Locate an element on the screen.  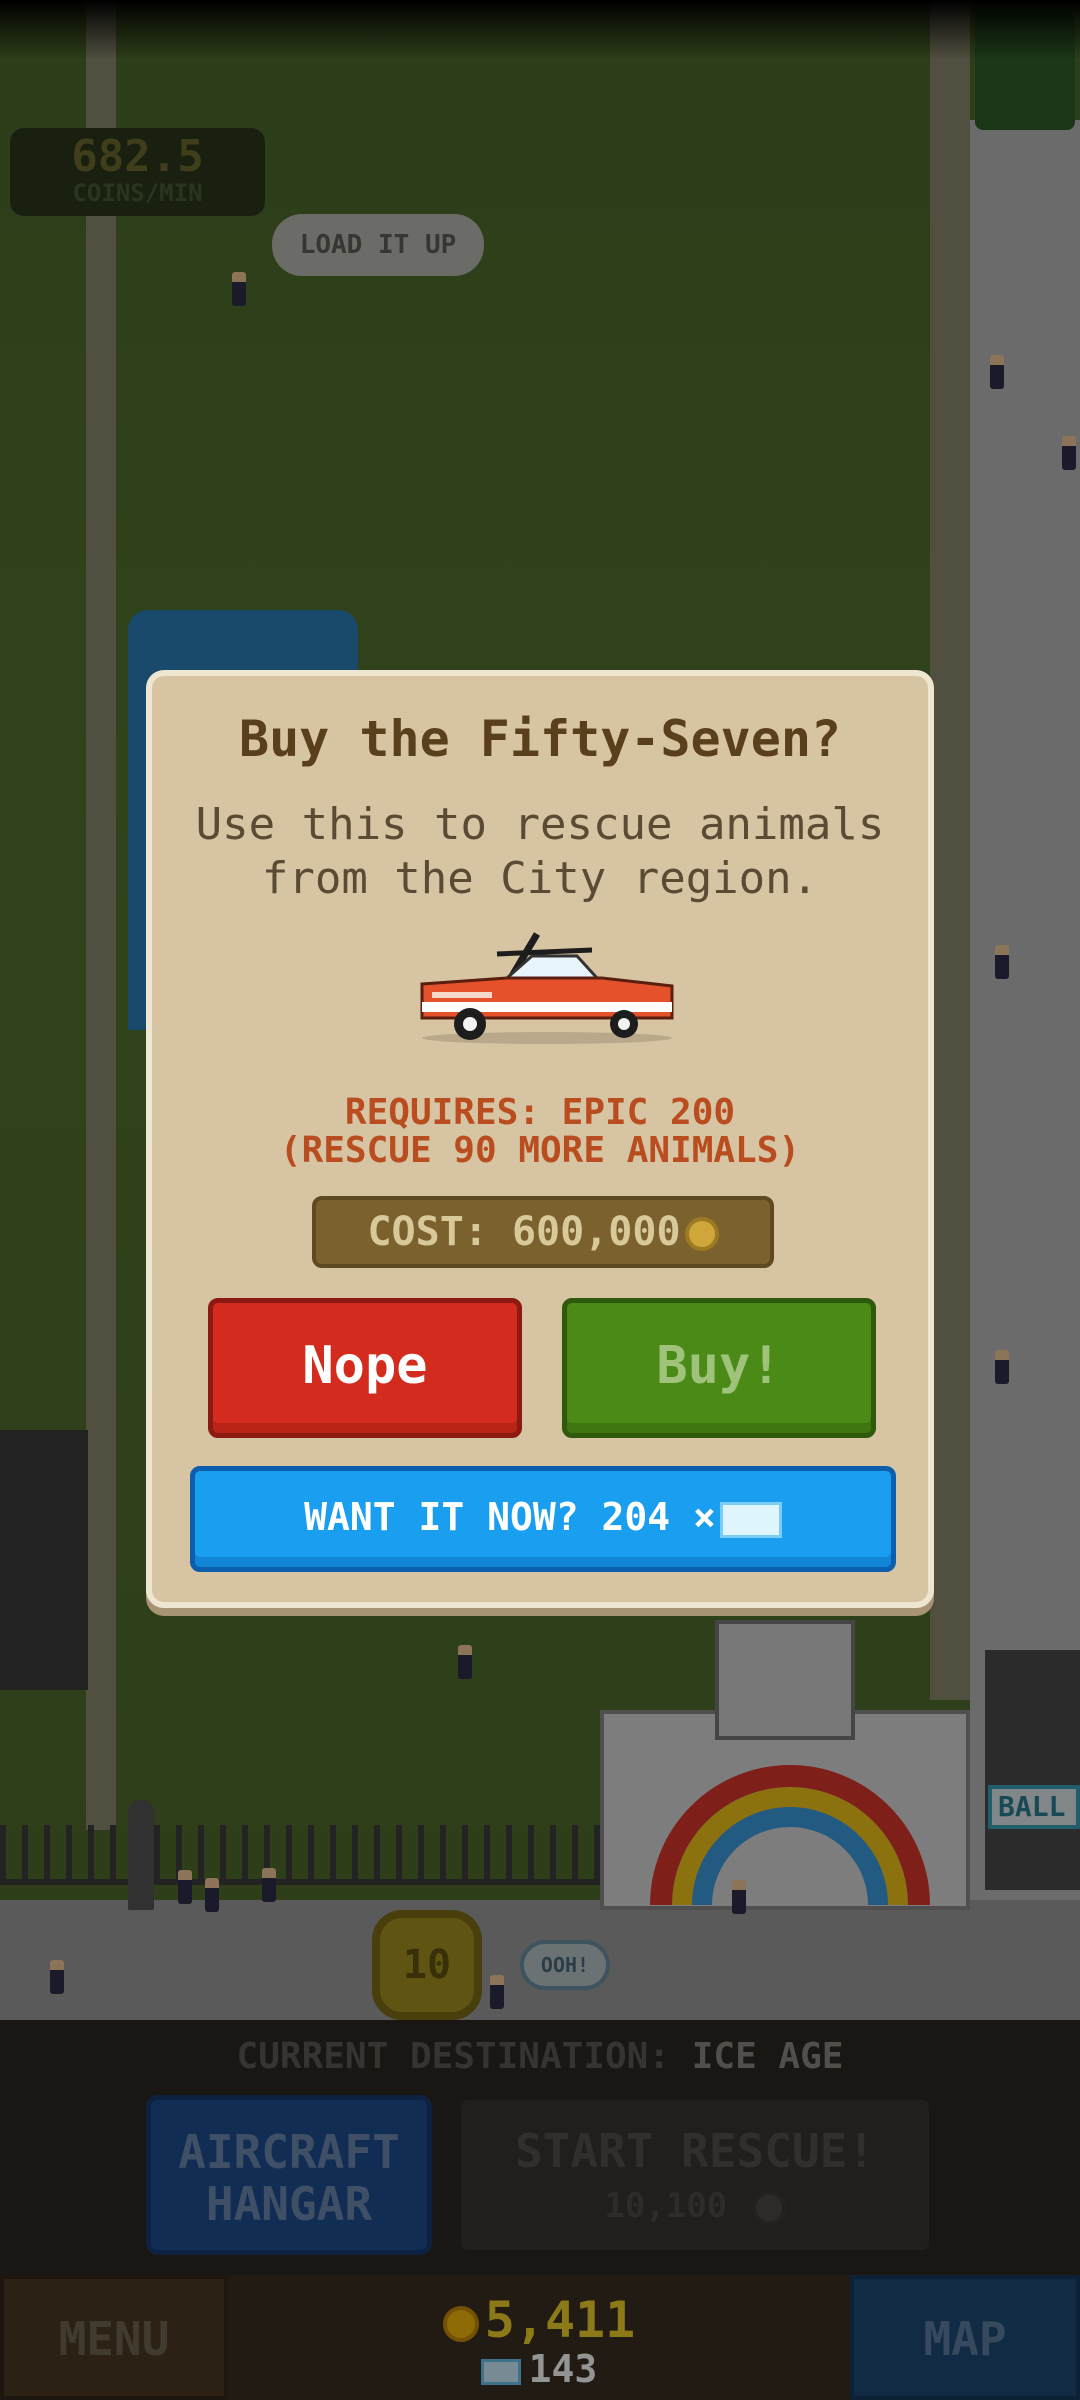
fifty-seven-car-image is located at coordinates (547, 988).